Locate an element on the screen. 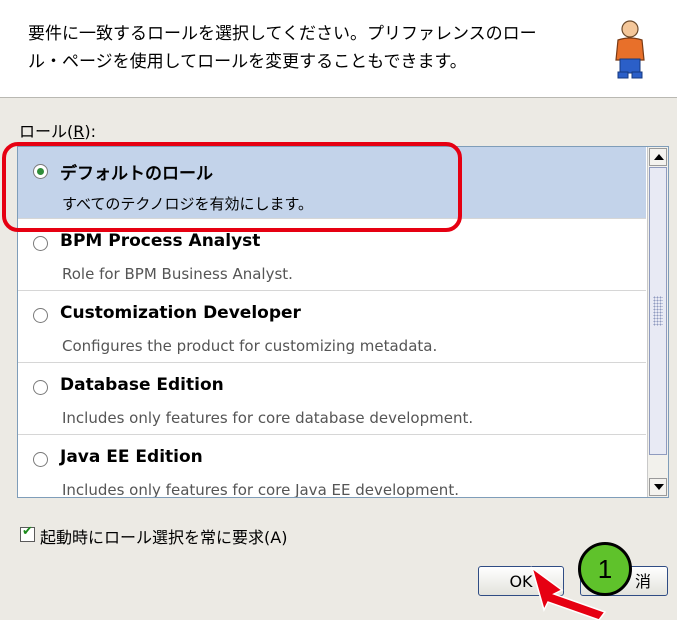 The image size is (677, 620). scroll-up-button is located at coordinates (658, 157).